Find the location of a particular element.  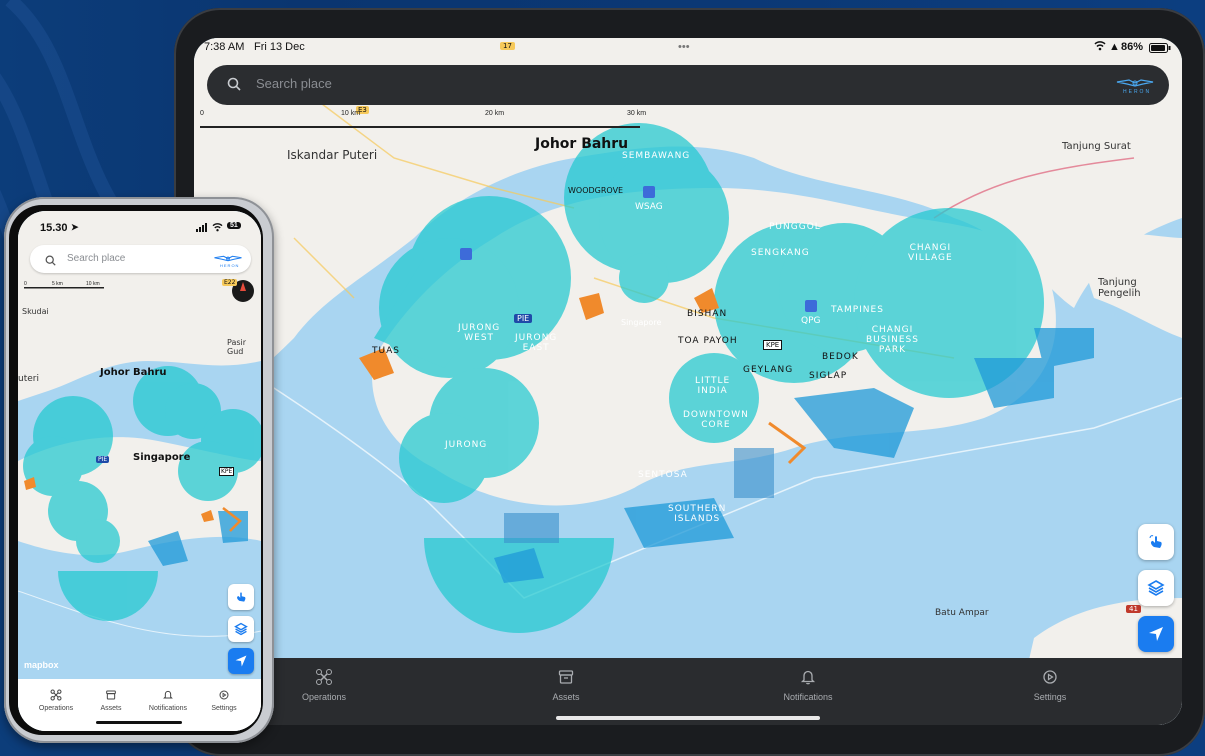

map-label-bishan: BISHAN is located at coordinates (707, 314).